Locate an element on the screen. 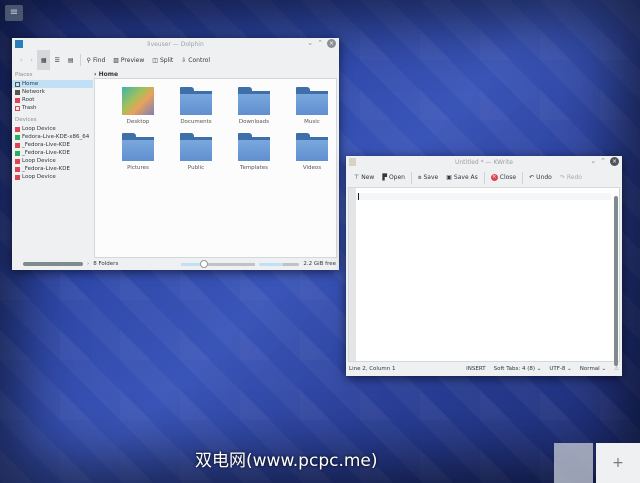 This screenshot has width=640, height=483. folder-templates: Templates is located at coordinates (254, 156).